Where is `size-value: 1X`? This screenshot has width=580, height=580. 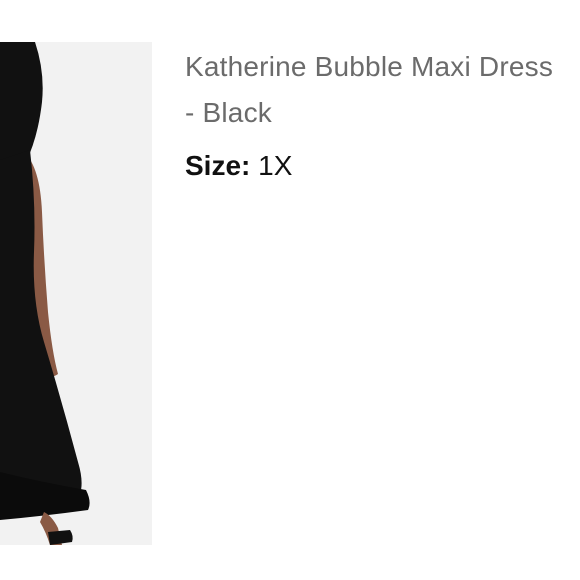 size-value: 1X is located at coordinates (275, 165).